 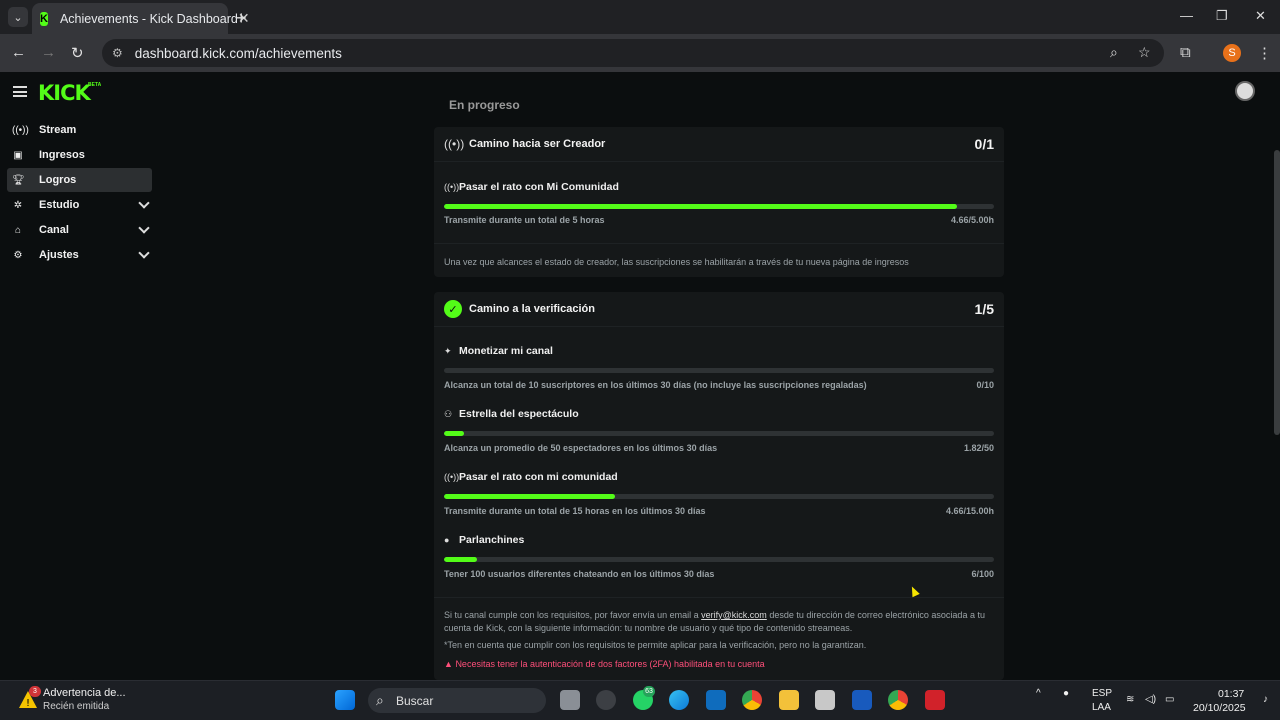 What do you see at coordinates (984, 144) in the screenshot?
I see `card-count: 0/1` at bounding box center [984, 144].